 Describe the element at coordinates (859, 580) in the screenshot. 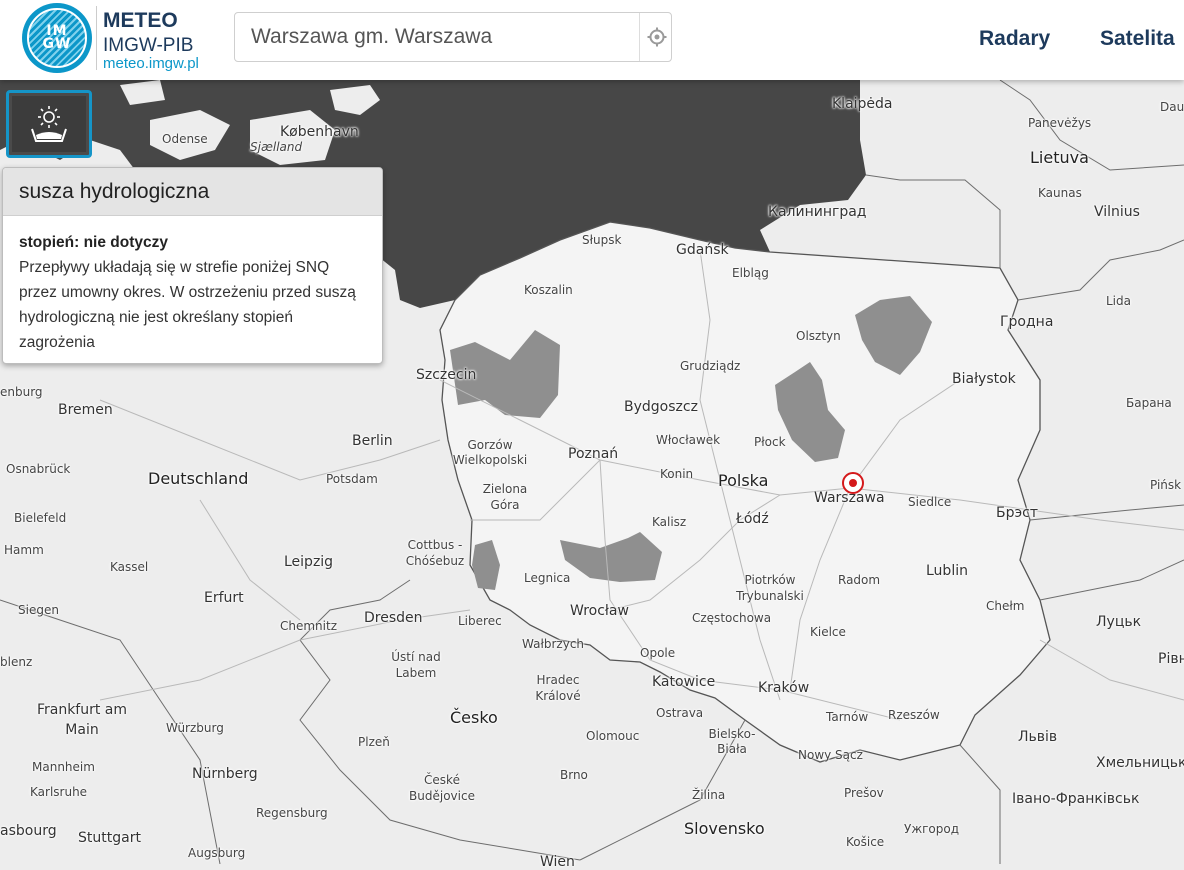

I see `map-label-city: Radom` at that location.